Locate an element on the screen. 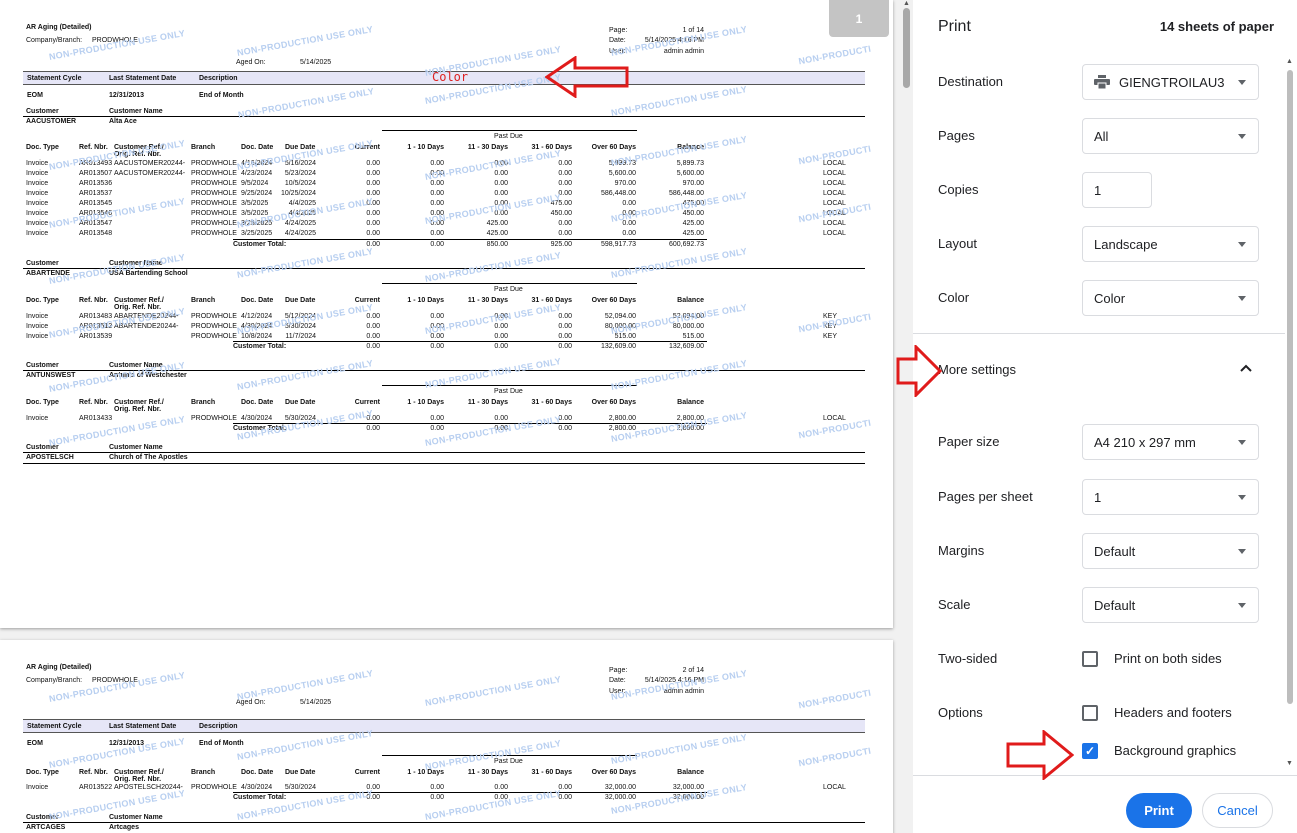 Image resolution: width=1297 pixels, height=833 pixels. total-amount: 132,609.00 is located at coordinates (686, 346).